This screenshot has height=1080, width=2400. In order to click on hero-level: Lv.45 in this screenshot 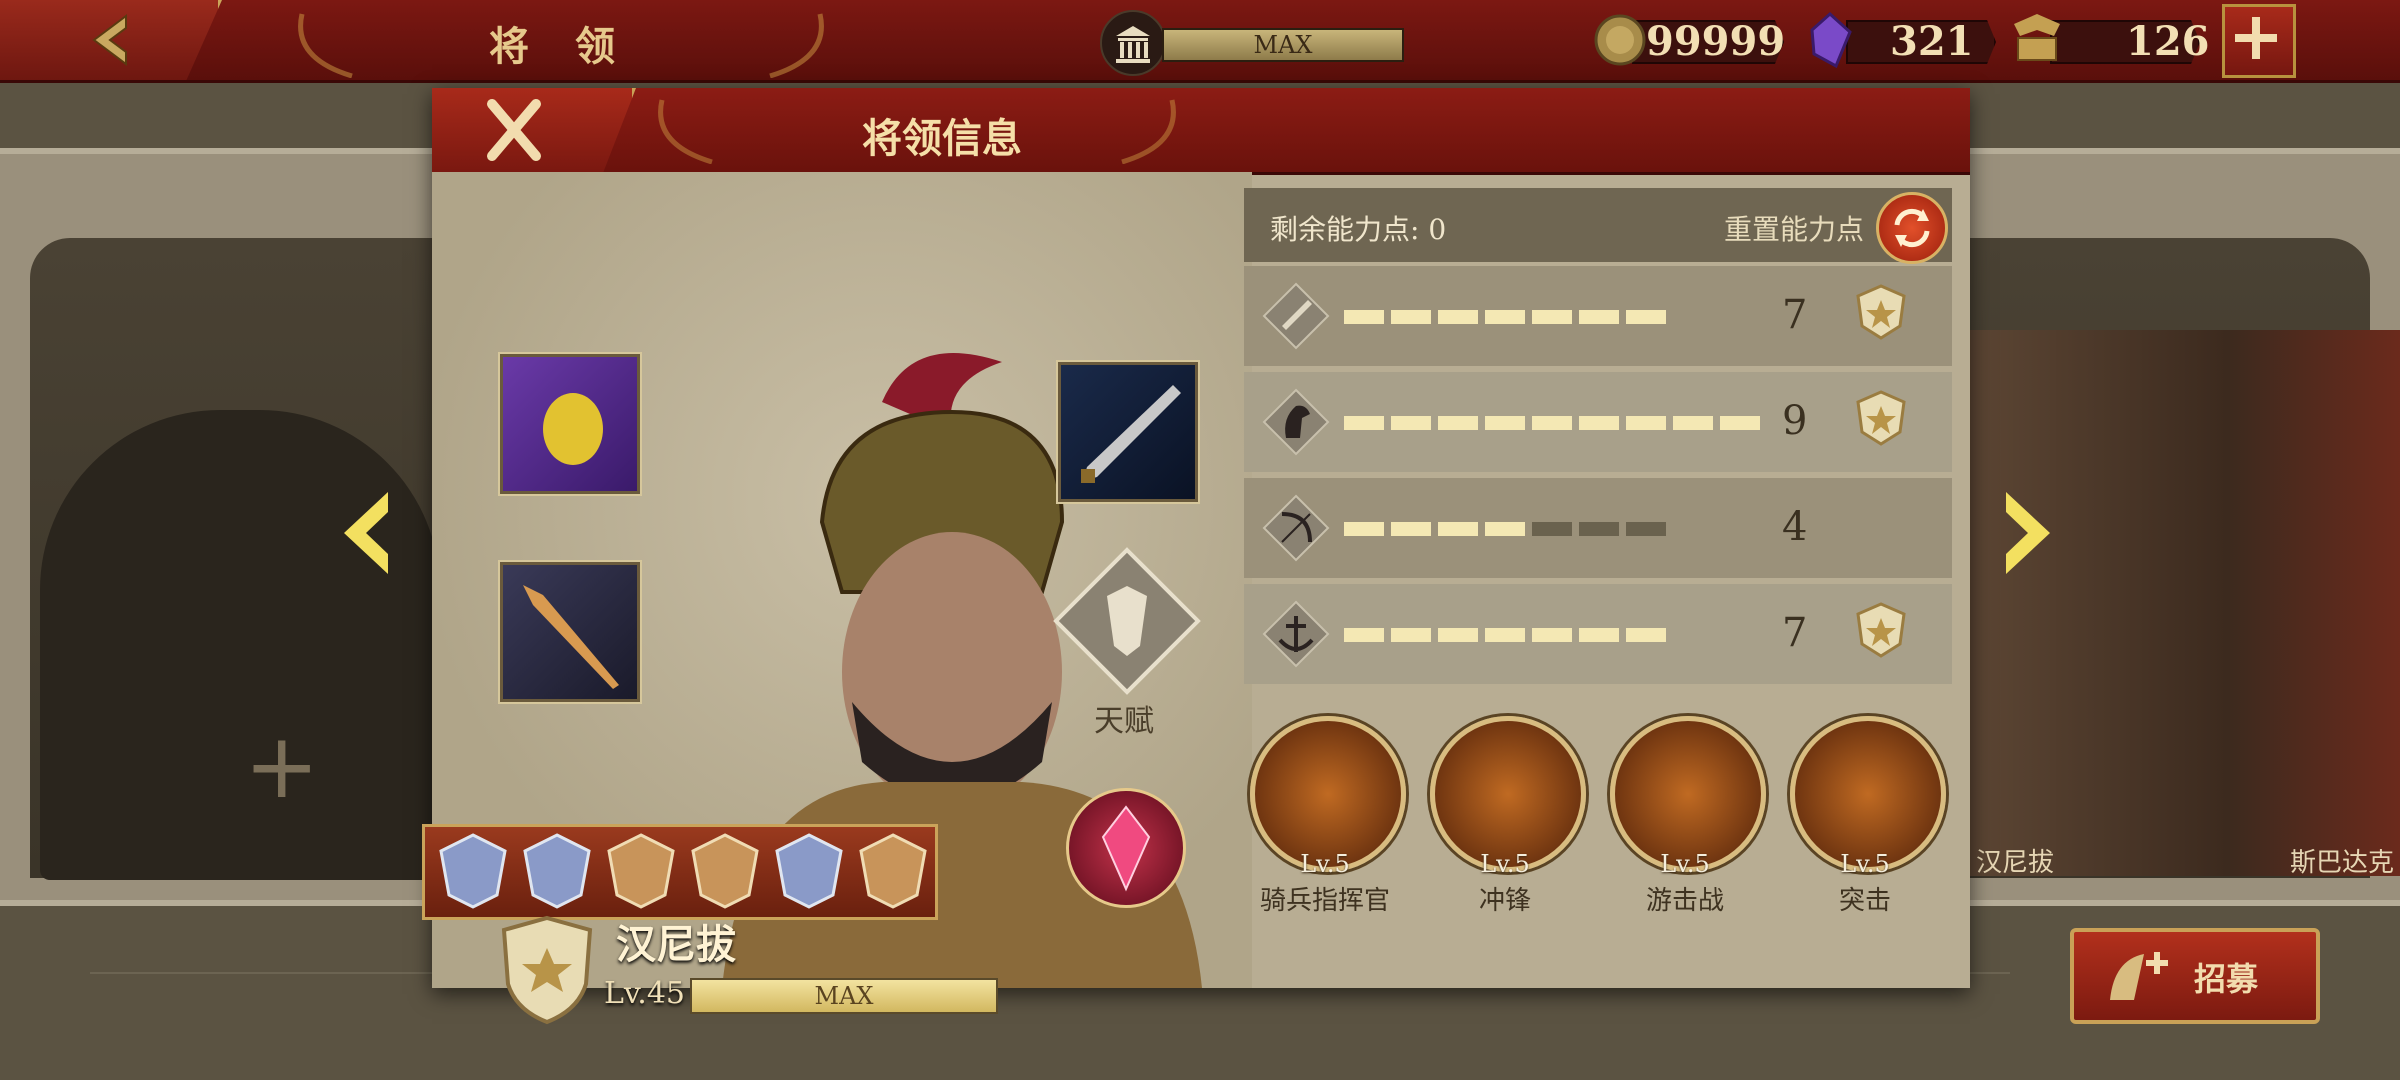, I will do `click(645, 993)`.